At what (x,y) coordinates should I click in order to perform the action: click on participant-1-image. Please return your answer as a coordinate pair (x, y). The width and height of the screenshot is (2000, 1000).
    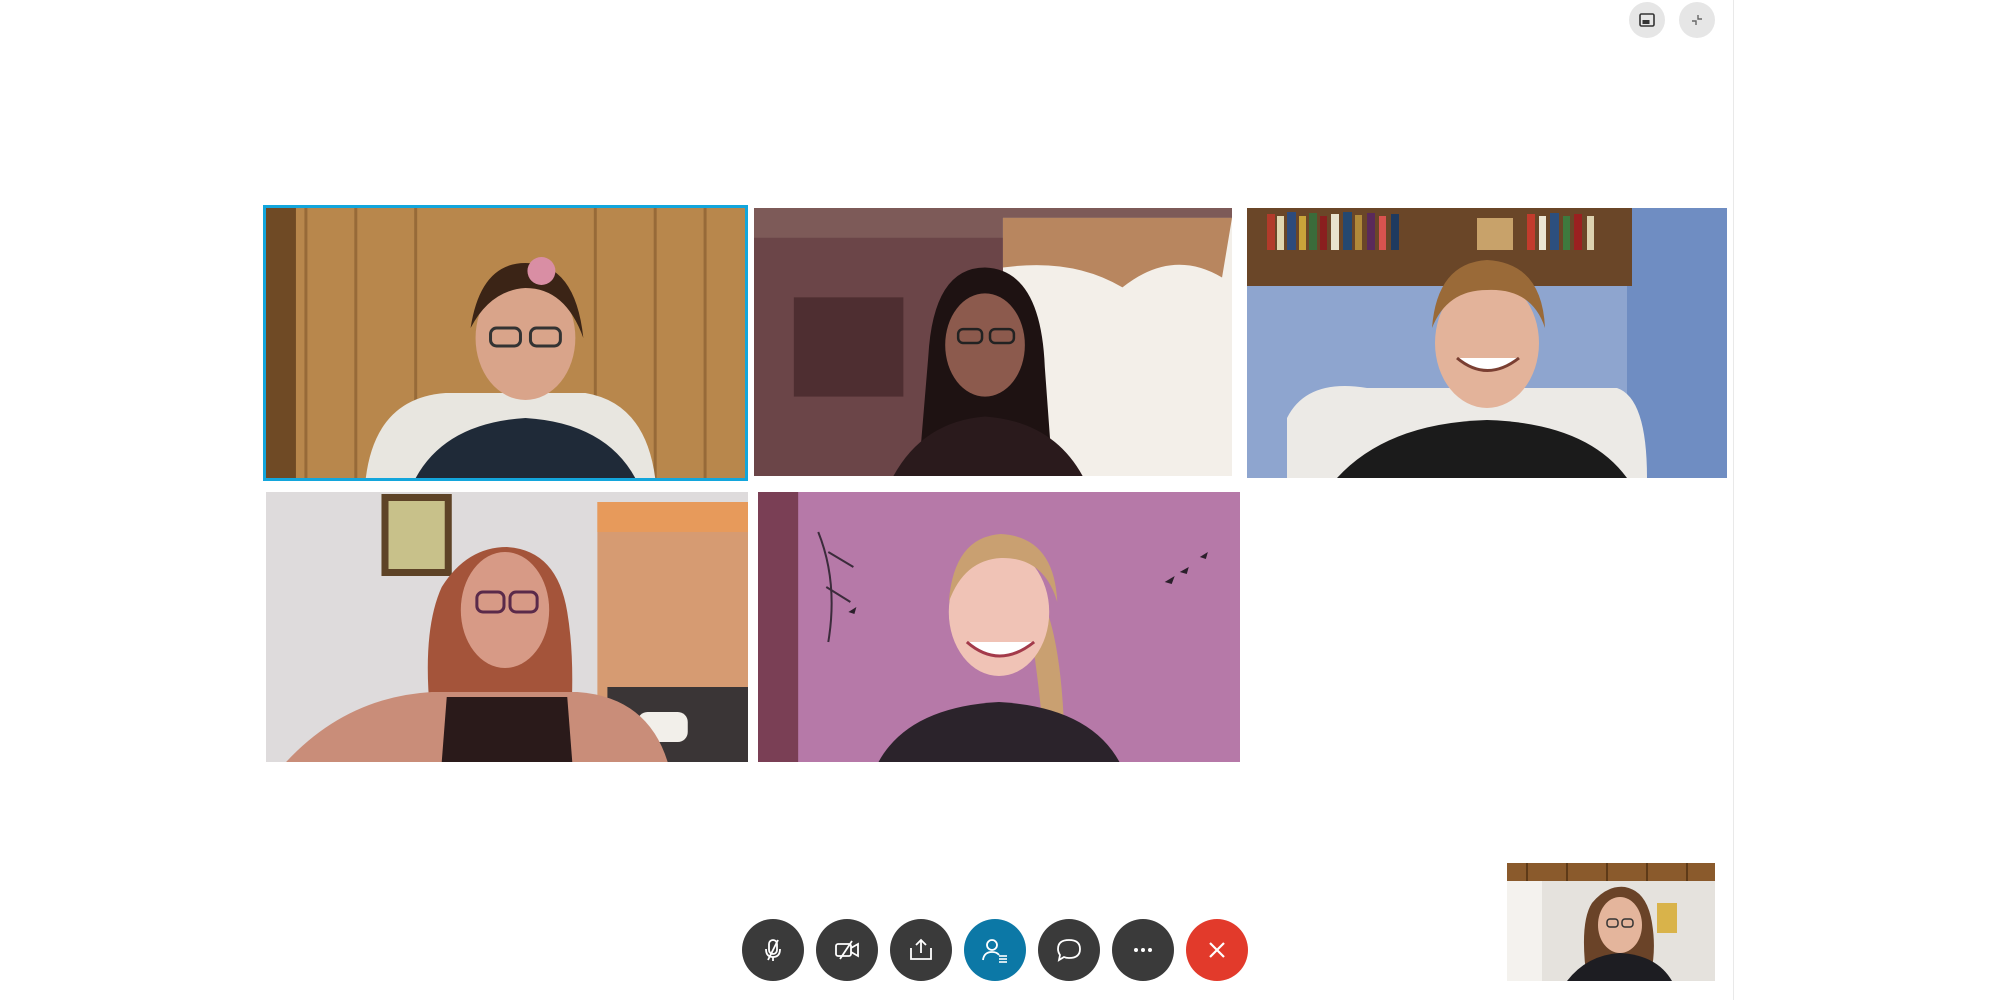
    Looking at the image, I should click on (505, 343).